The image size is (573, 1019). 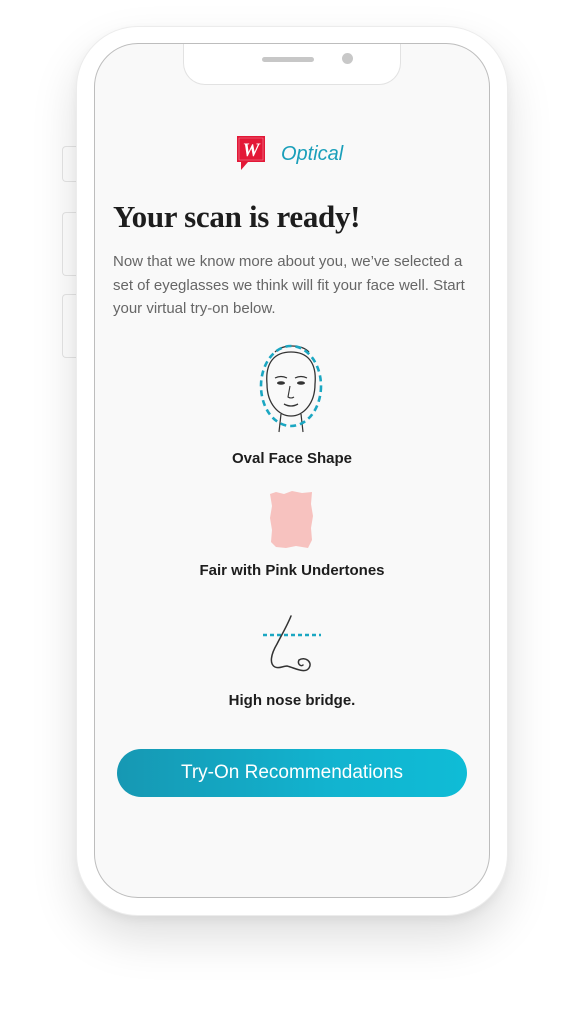 What do you see at coordinates (252, 150) in the screenshot?
I see `svg-text: W` at bounding box center [252, 150].